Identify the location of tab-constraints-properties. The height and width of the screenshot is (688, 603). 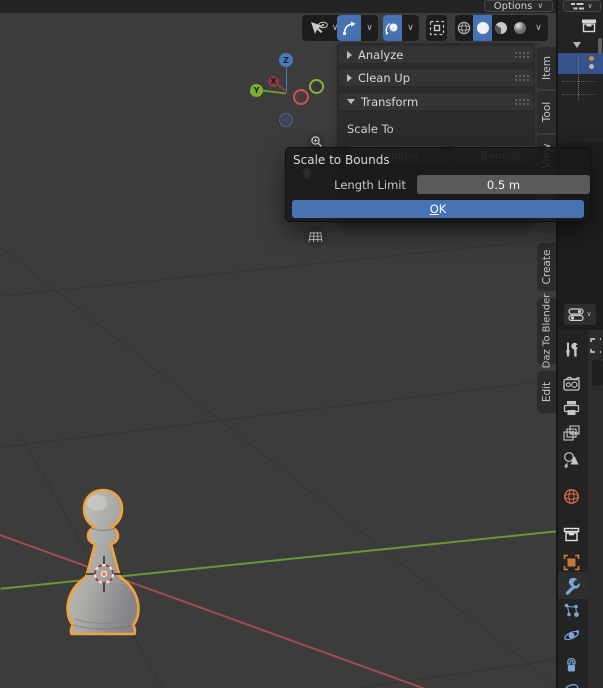
(571, 665).